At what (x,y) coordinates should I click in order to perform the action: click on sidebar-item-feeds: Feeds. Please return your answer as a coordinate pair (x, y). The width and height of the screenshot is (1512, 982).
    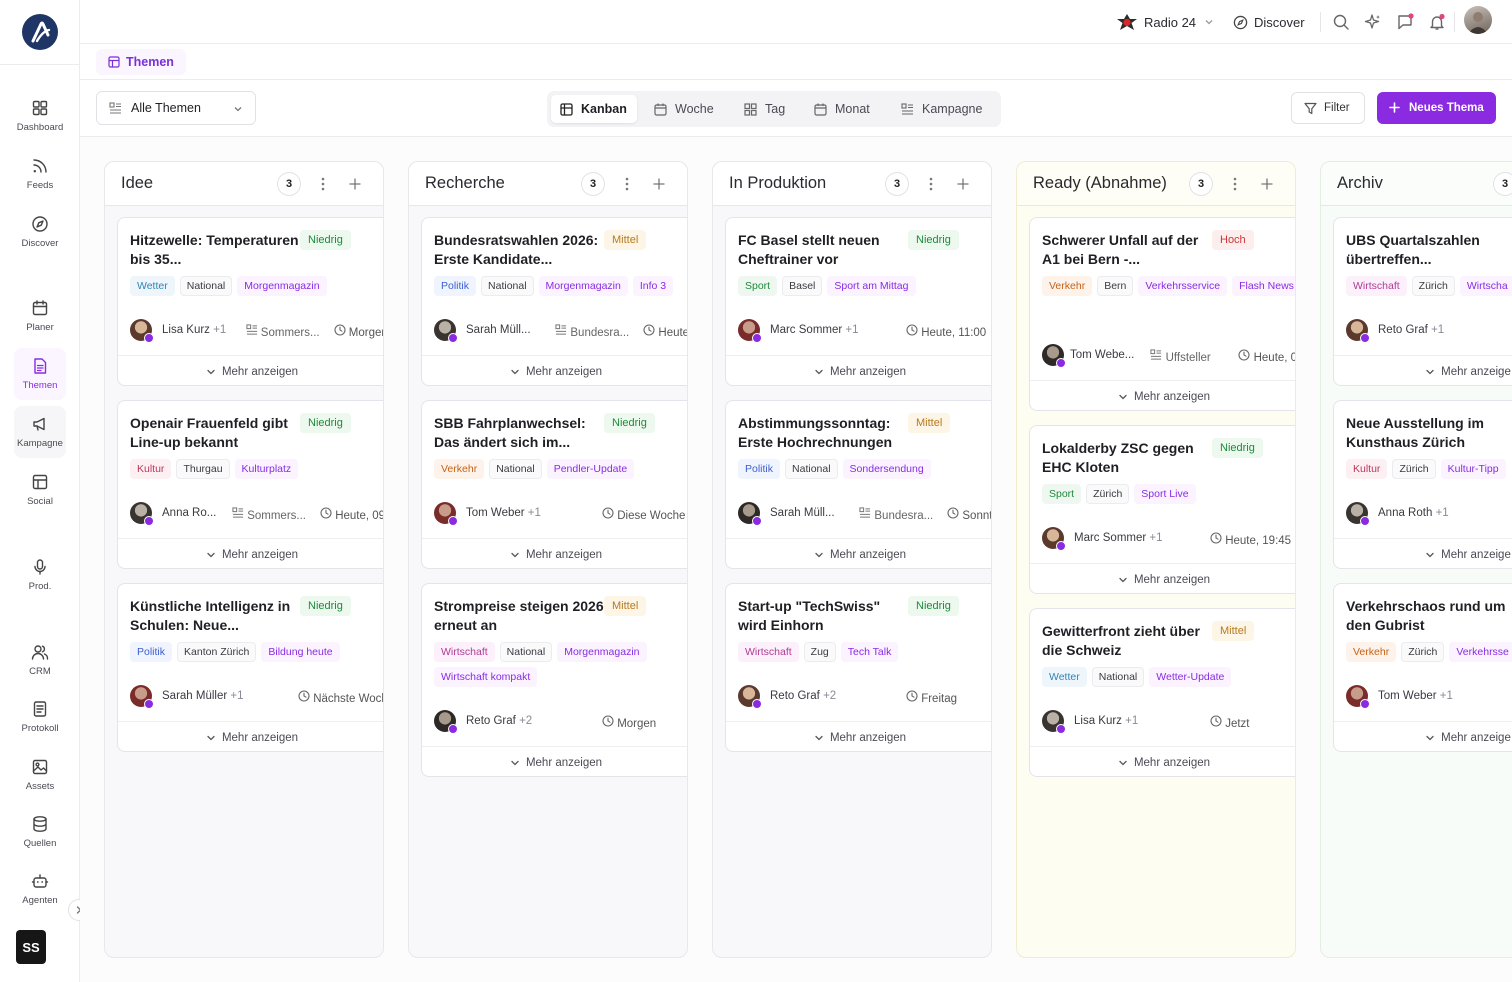
    Looking at the image, I should click on (40, 174).